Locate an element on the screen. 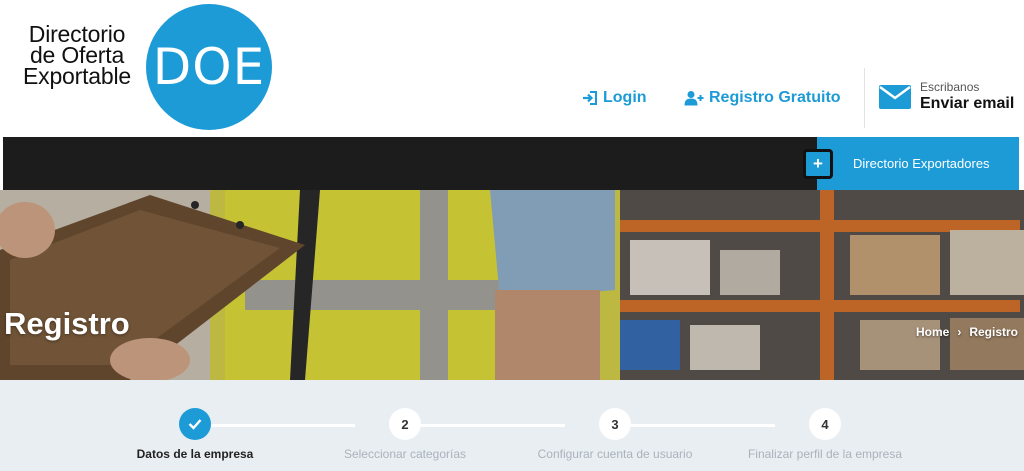 Image resolution: width=1024 pixels, height=471 pixels. step-4-label: Finalizar perfil de la empresa is located at coordinates (825, 454).